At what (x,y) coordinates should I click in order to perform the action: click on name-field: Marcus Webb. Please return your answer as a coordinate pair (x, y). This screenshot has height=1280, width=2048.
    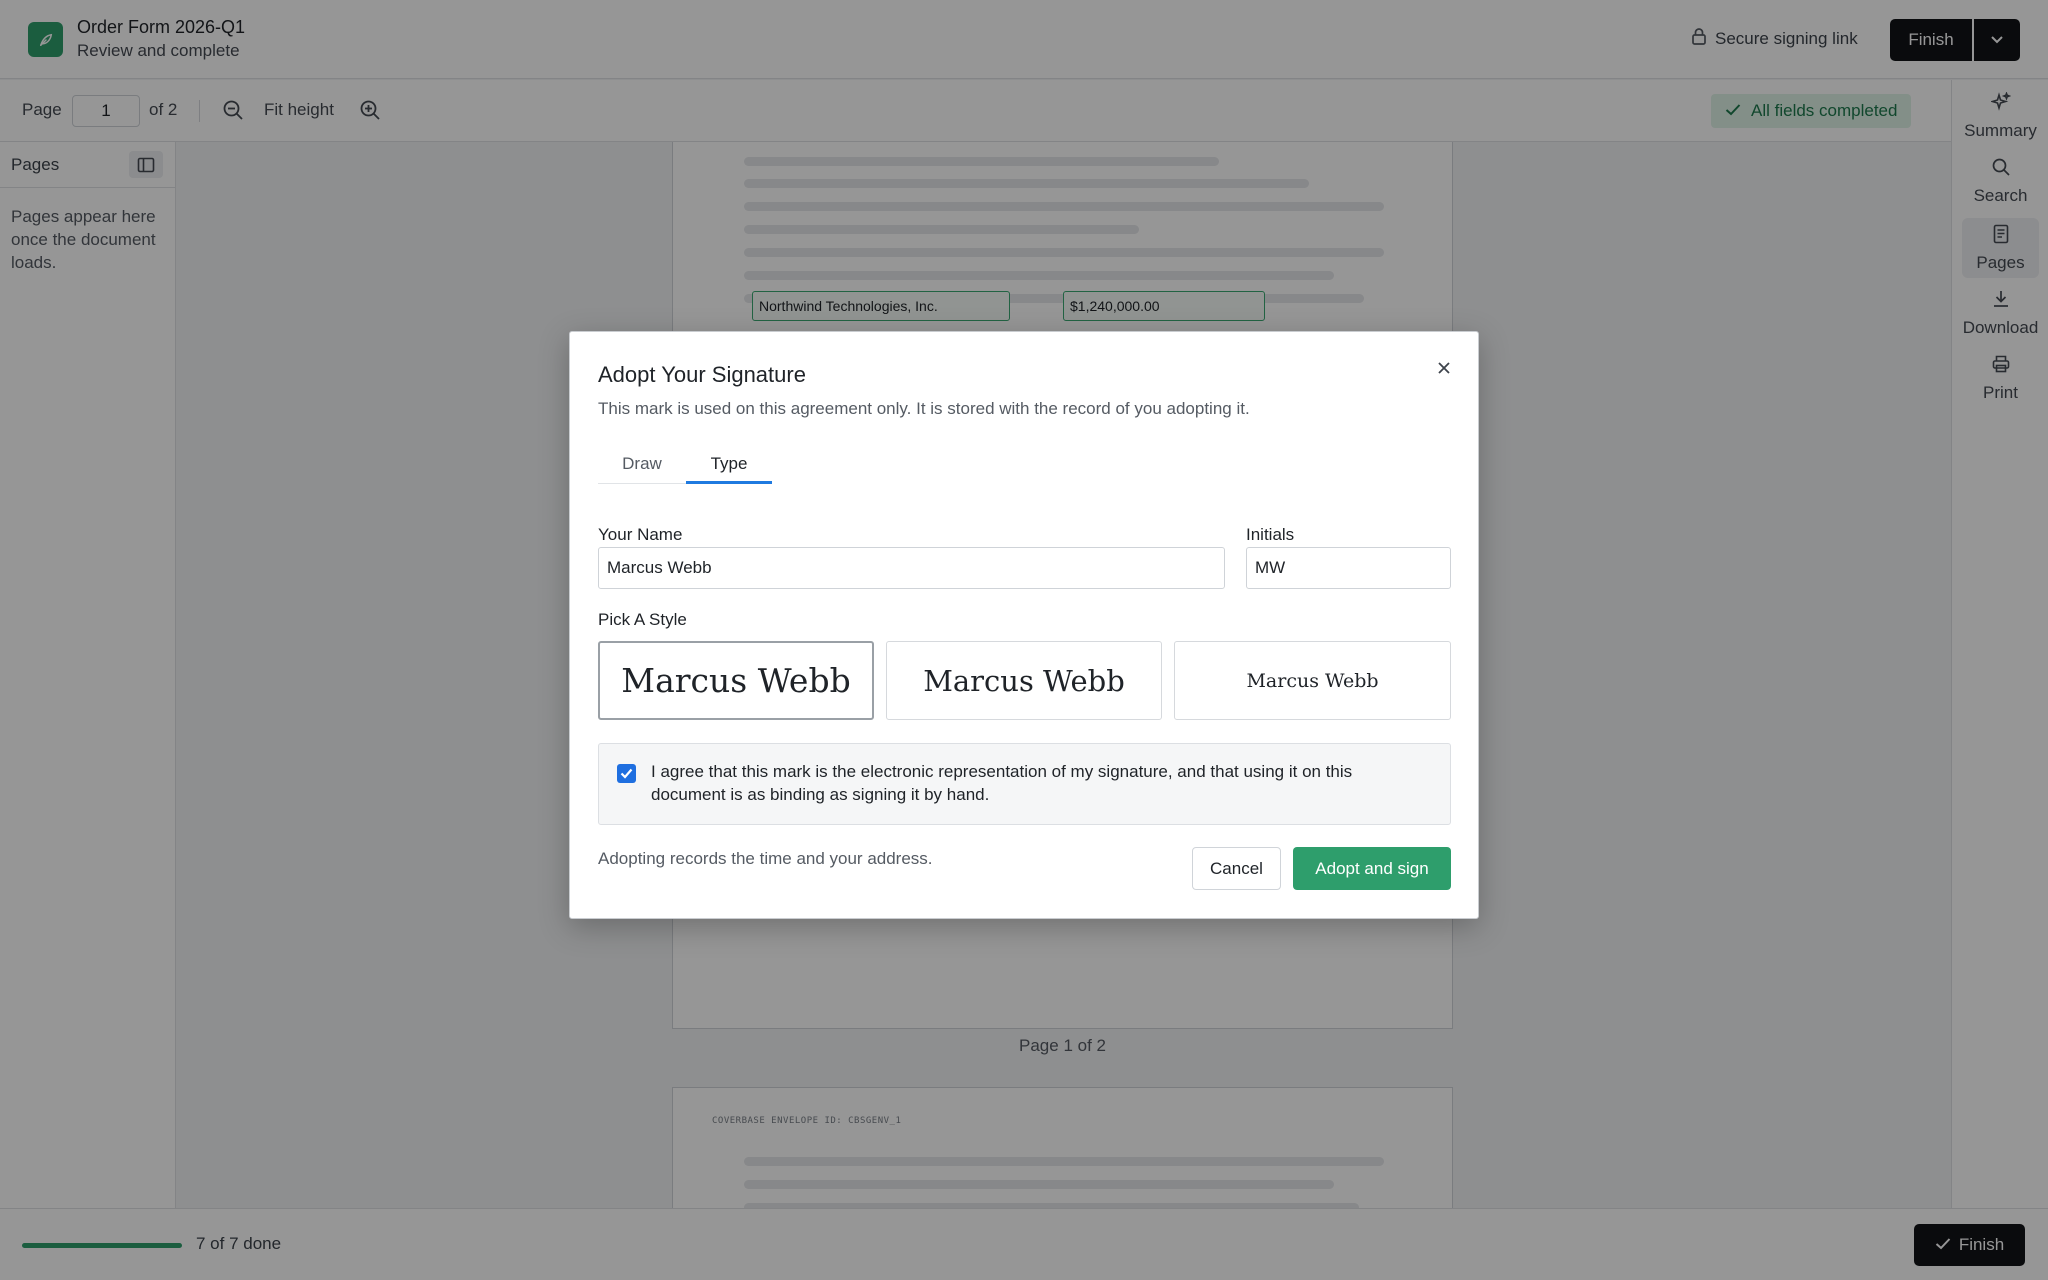
    Looking at the image, I should click on (911, 568).